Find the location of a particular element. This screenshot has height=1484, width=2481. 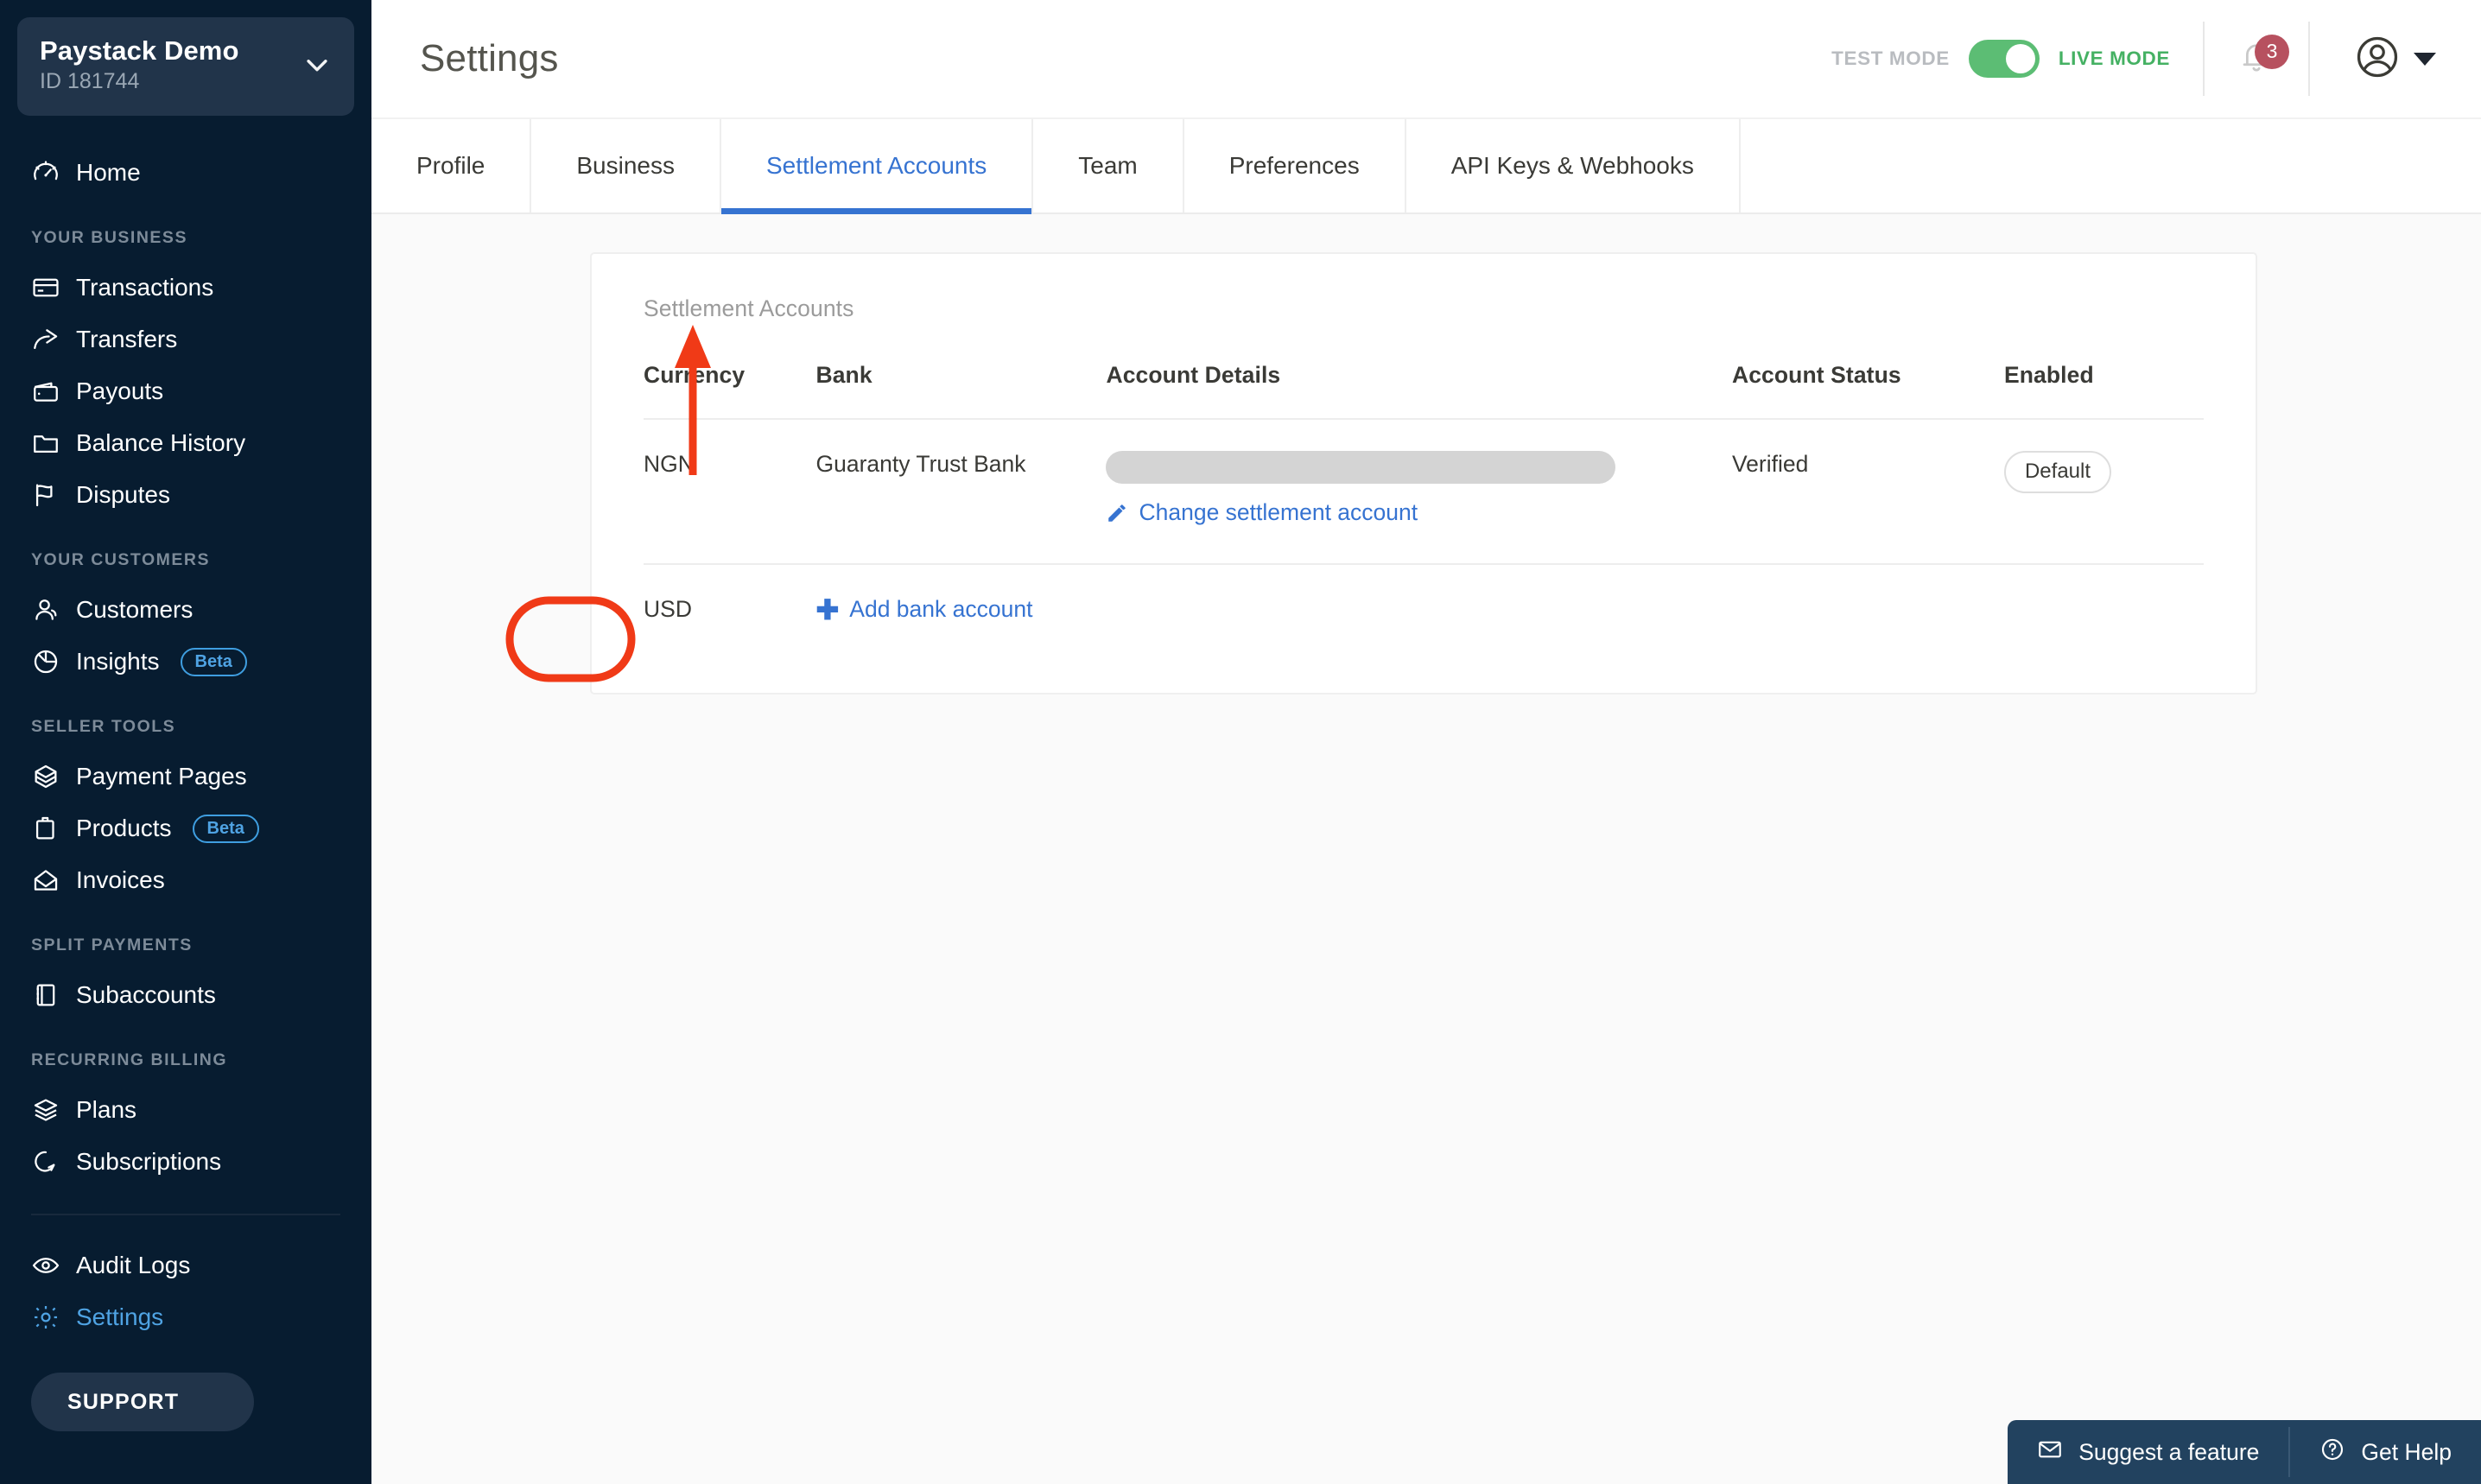

get-help-label: Get Help is located at coordinates (2406, 1451).